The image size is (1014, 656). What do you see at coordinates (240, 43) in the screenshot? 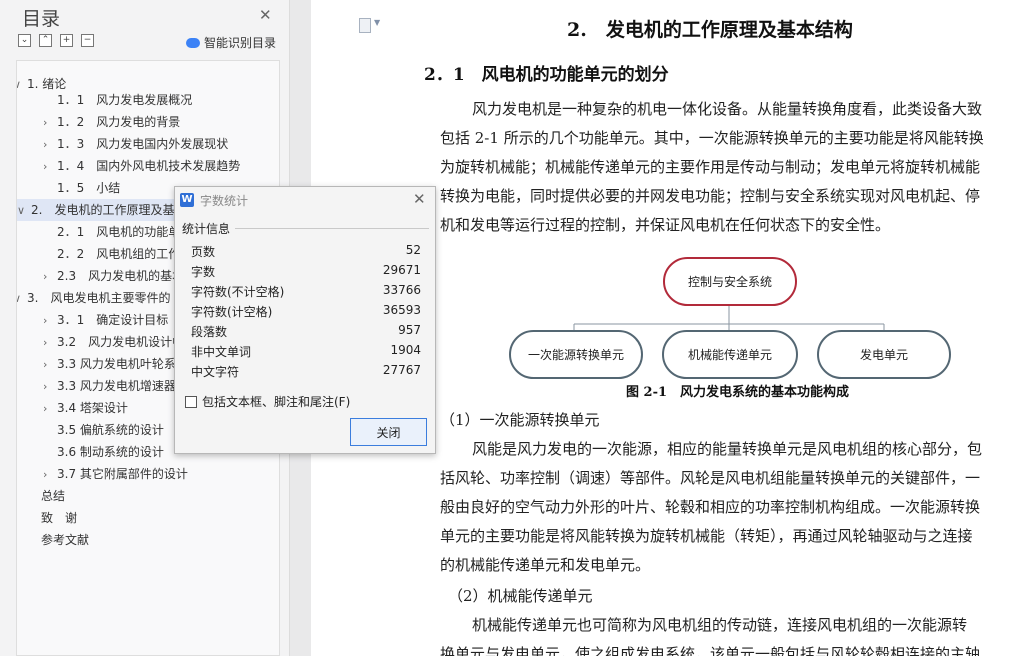
I see `smart-toc-label: 智能识别目录` at bounding box center [240, 43].